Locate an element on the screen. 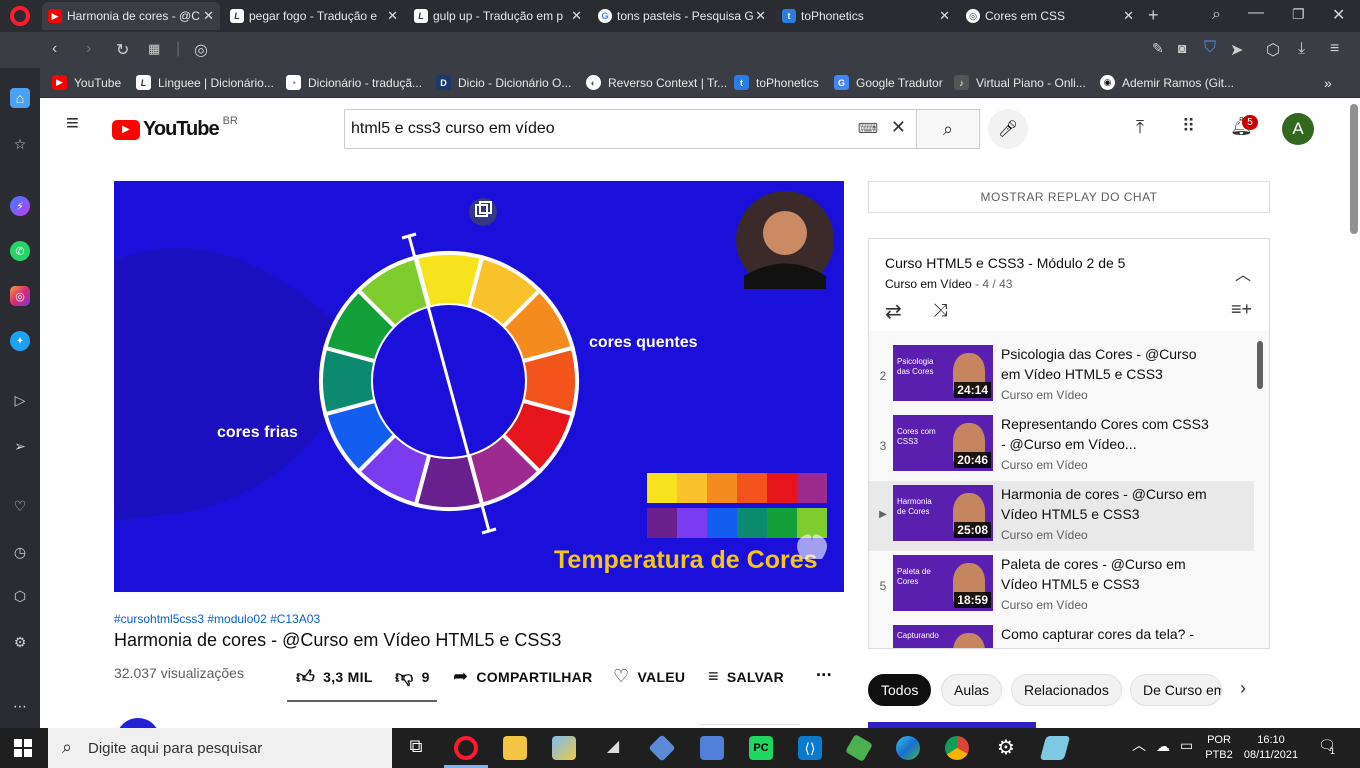 The width and height of the screenshot is (1360, 768). playlist-scrollbar is located at coordinates (1260, 365).